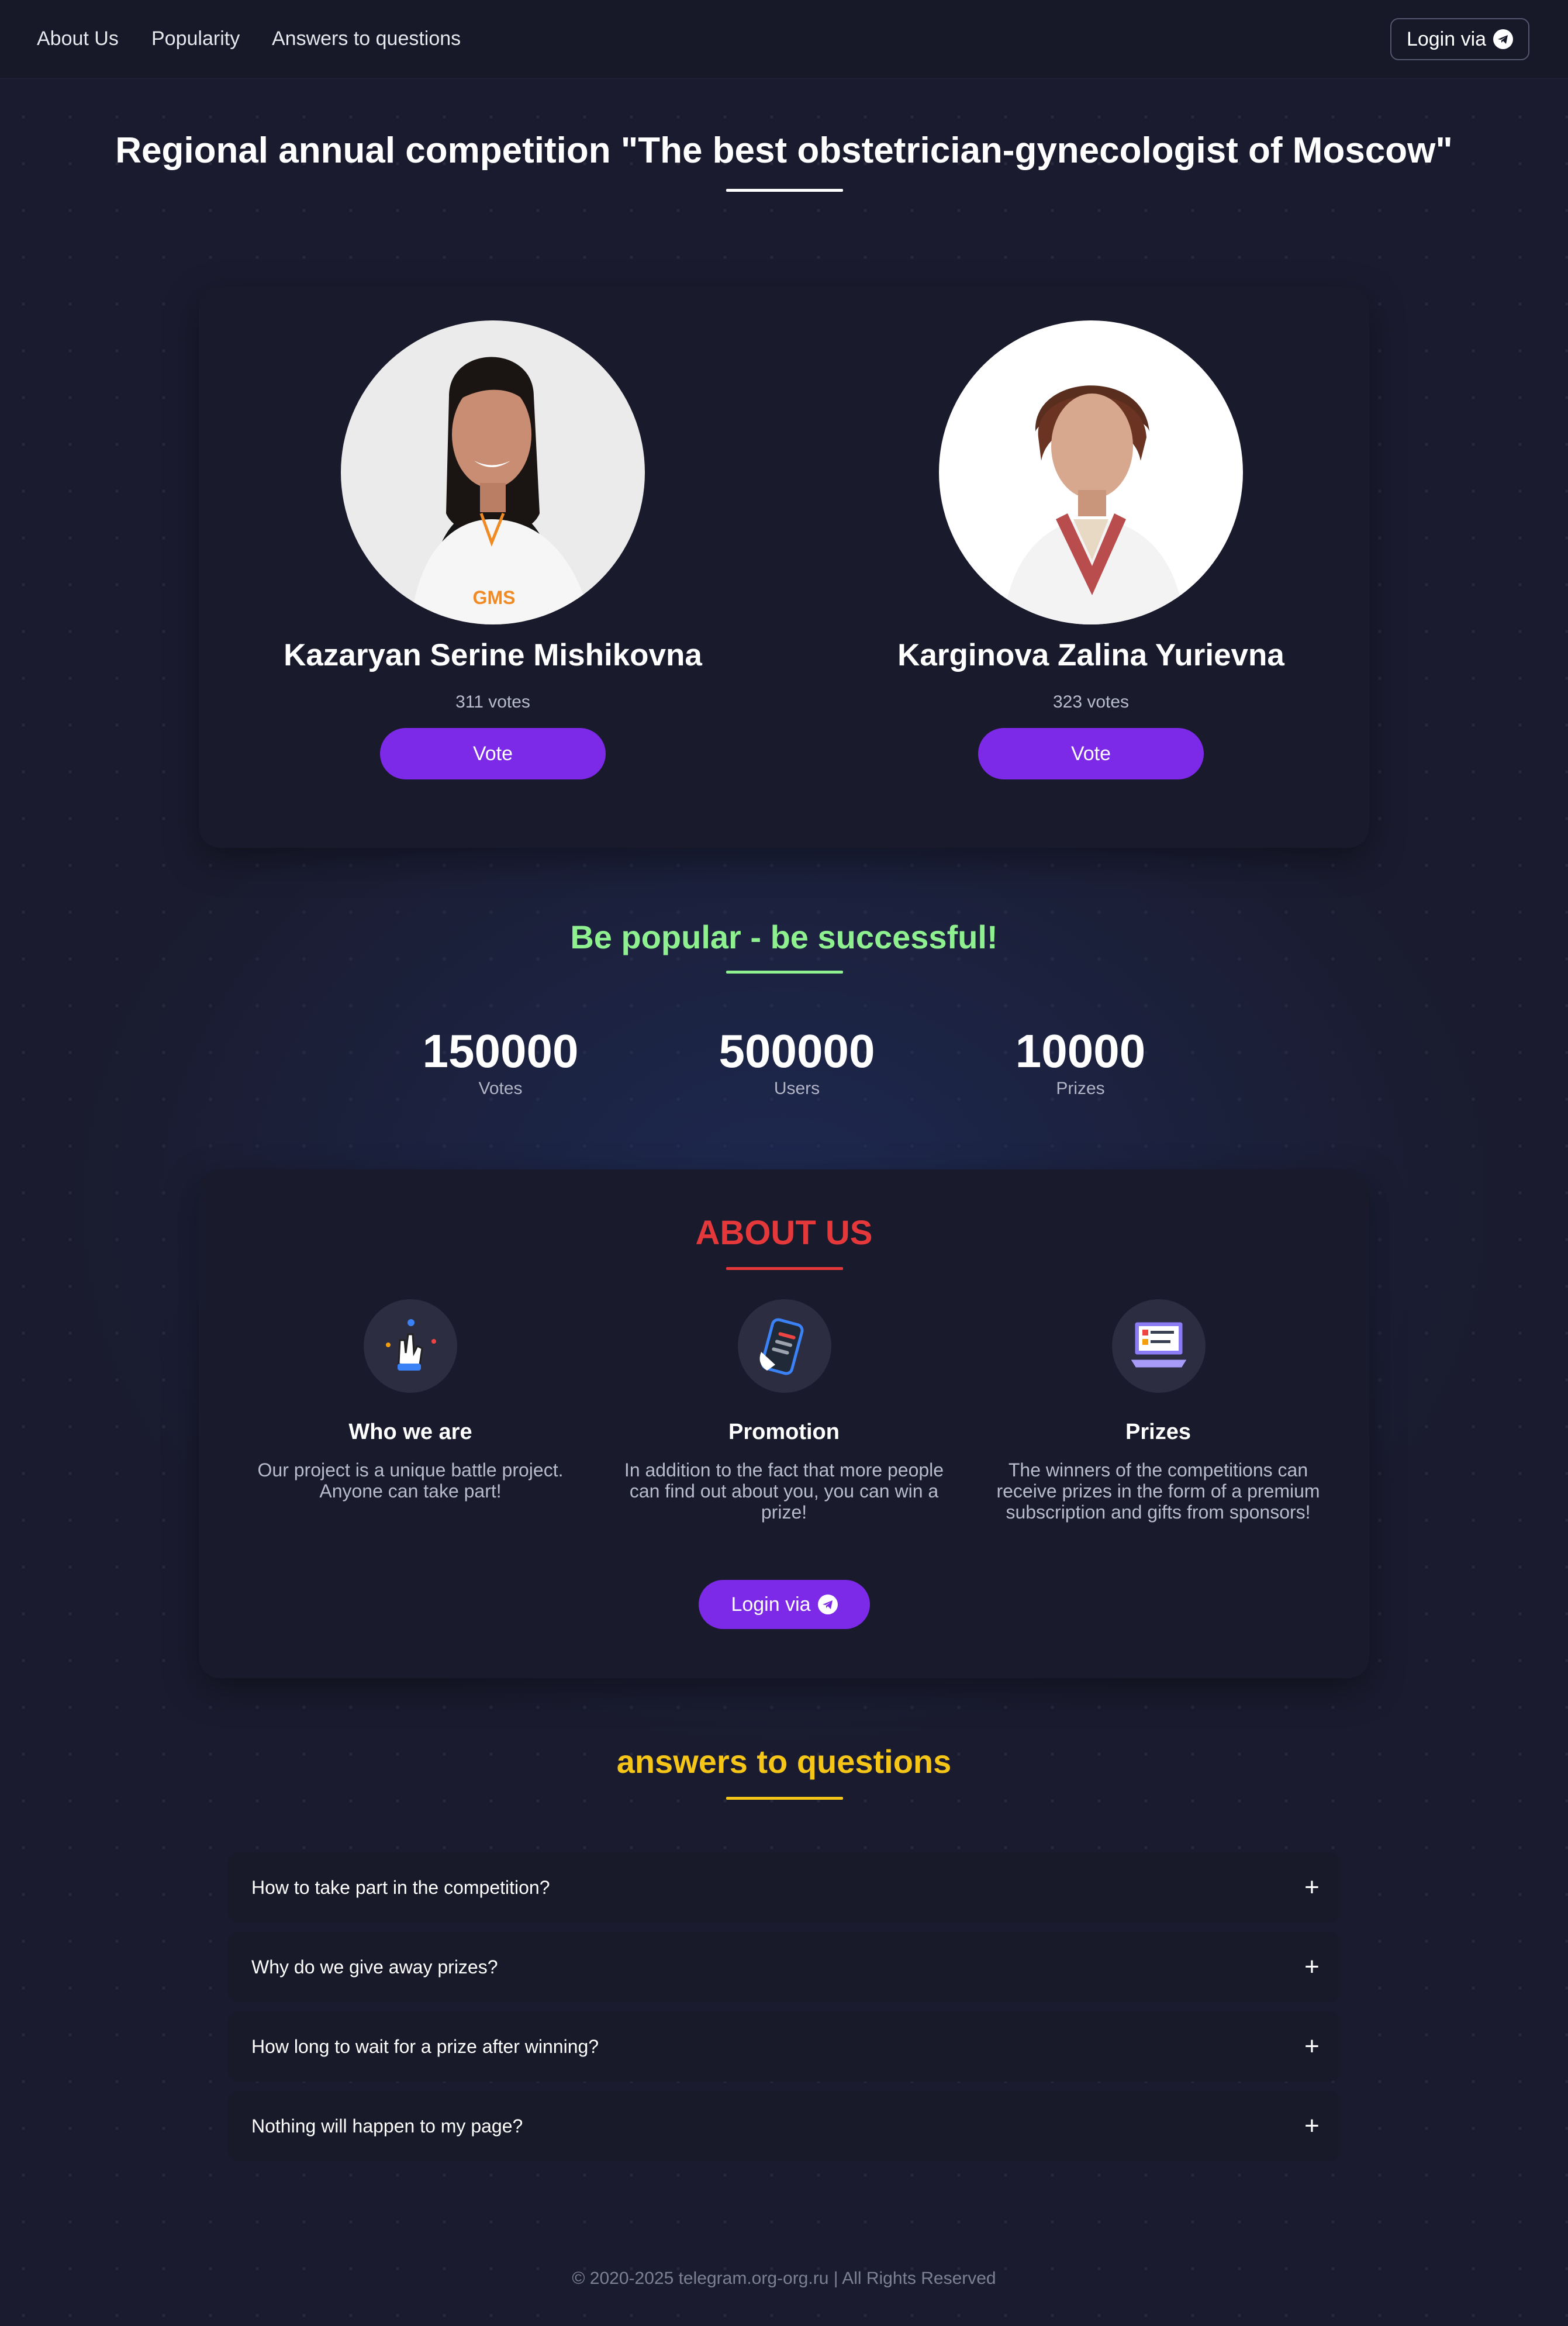 The height and width of the screenshot is (2326, 1568). I want to click on about-login-telegram-button: Login via, so click(785, 1604).